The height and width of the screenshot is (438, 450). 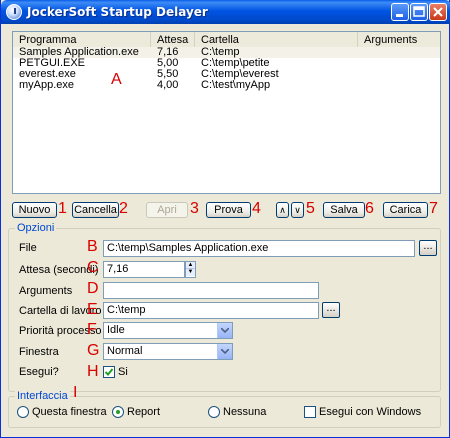 What do you see at coordinates (433, 208) in the screenshot?
I see `annotation-7: 7` at bounding box center [433, 208].